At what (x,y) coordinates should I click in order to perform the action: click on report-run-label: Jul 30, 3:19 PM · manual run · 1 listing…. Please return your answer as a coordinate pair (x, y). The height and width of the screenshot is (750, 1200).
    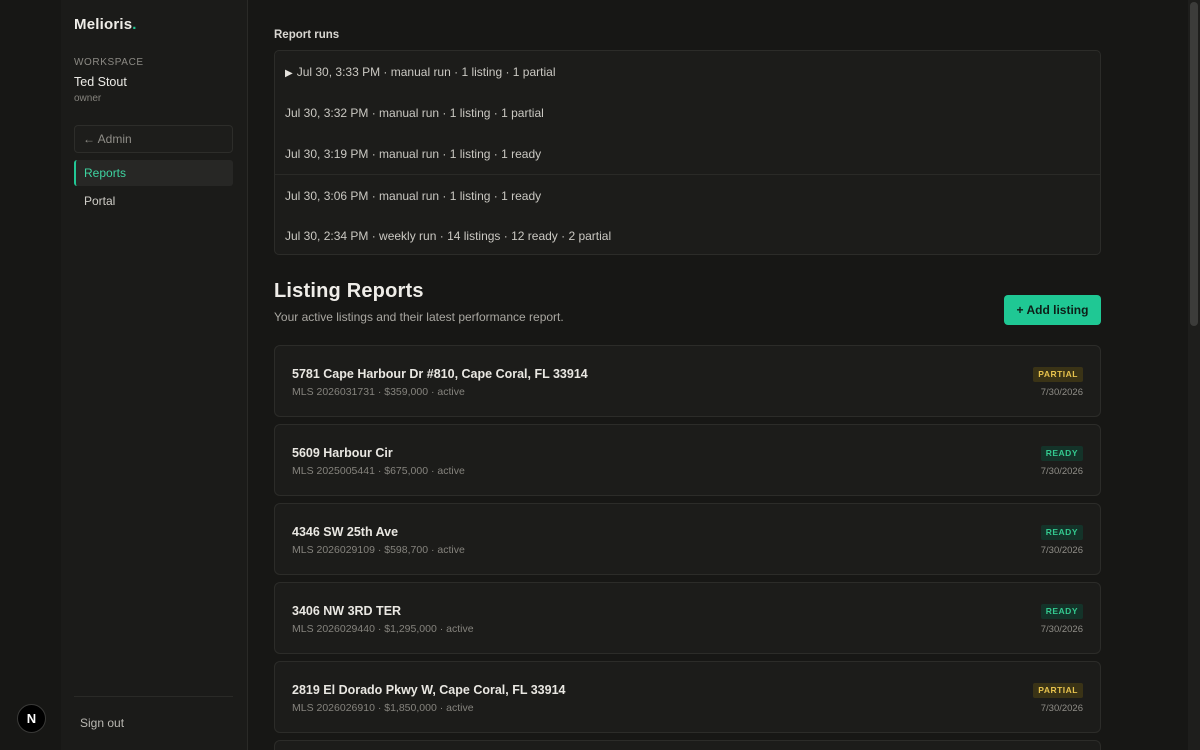
    Looking at the image, I should click on (413, 154).